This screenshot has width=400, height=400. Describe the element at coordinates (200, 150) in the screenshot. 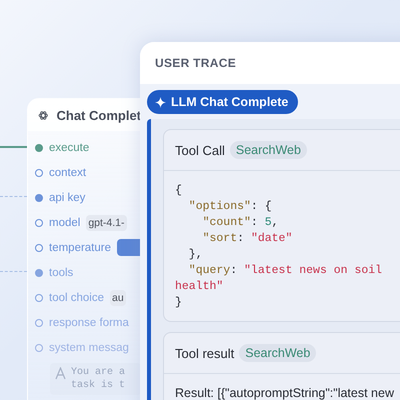

I see `card-label: Tool Call` at that location.